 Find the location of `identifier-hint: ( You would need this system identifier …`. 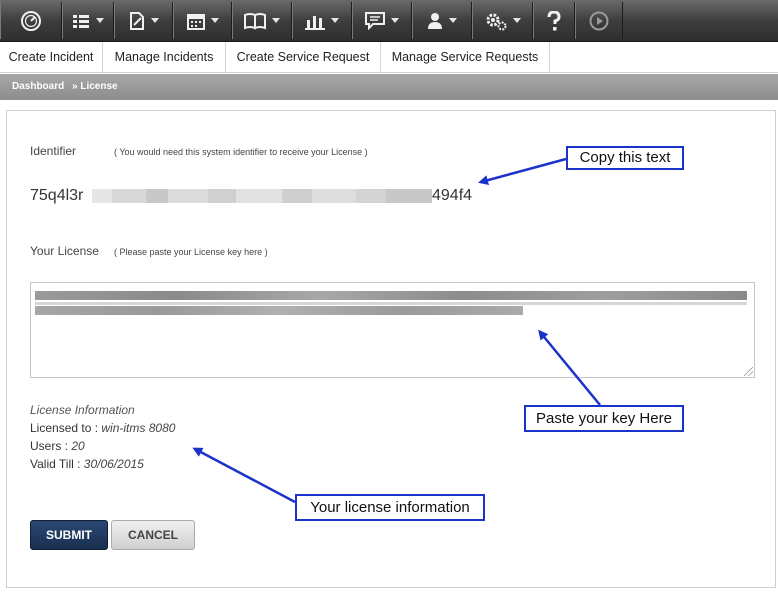

identifier-hint: ( You would need this system identifier … is located at coordinates (241, 152).